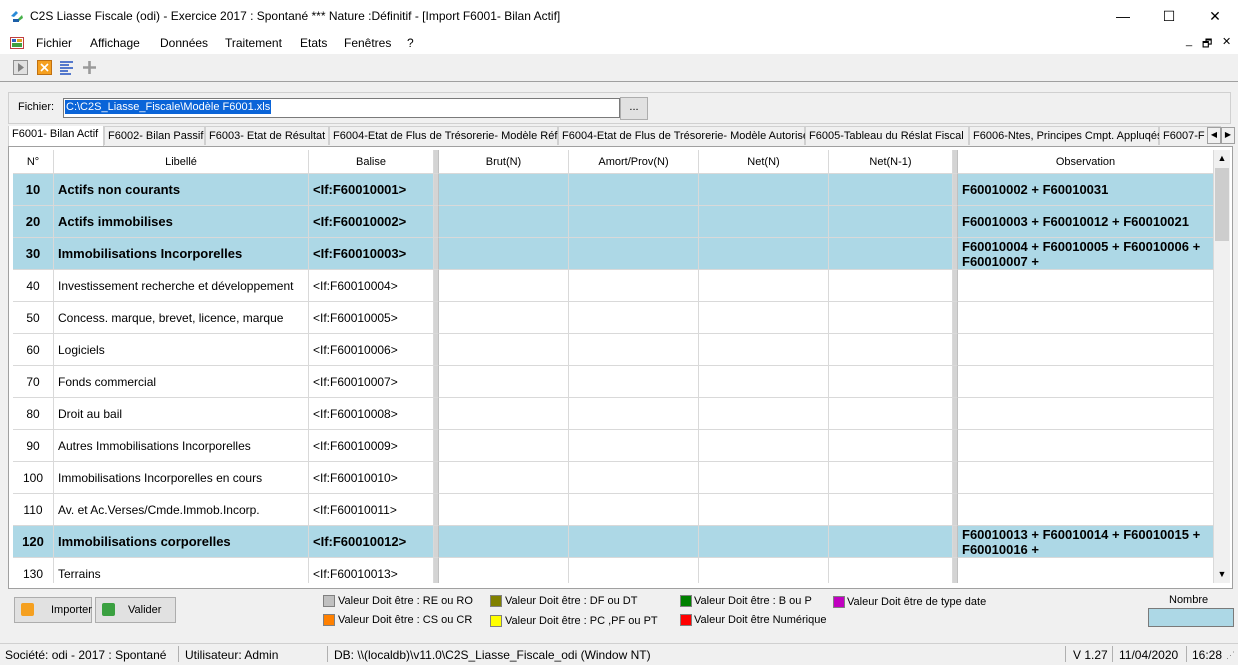  I want to click on table-row: 130 Terrains <If:F60010013>, so click(613, 570).